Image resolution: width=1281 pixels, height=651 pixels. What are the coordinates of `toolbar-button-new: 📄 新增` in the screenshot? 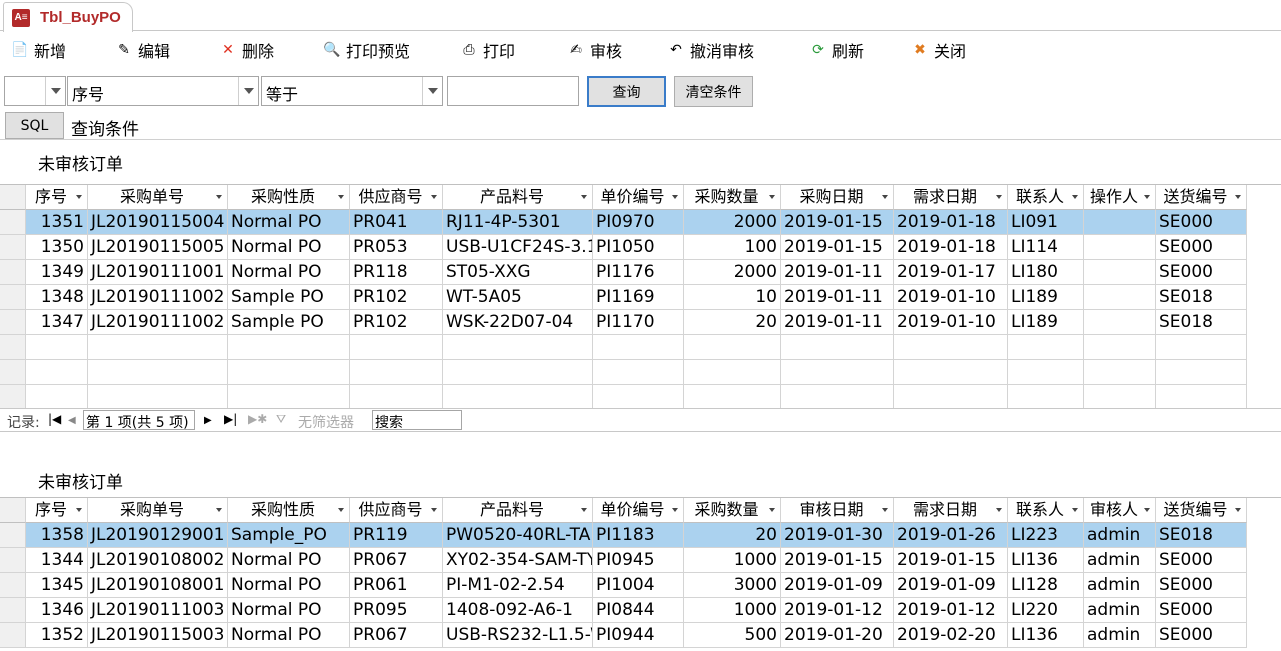 It's located at (38, 50).